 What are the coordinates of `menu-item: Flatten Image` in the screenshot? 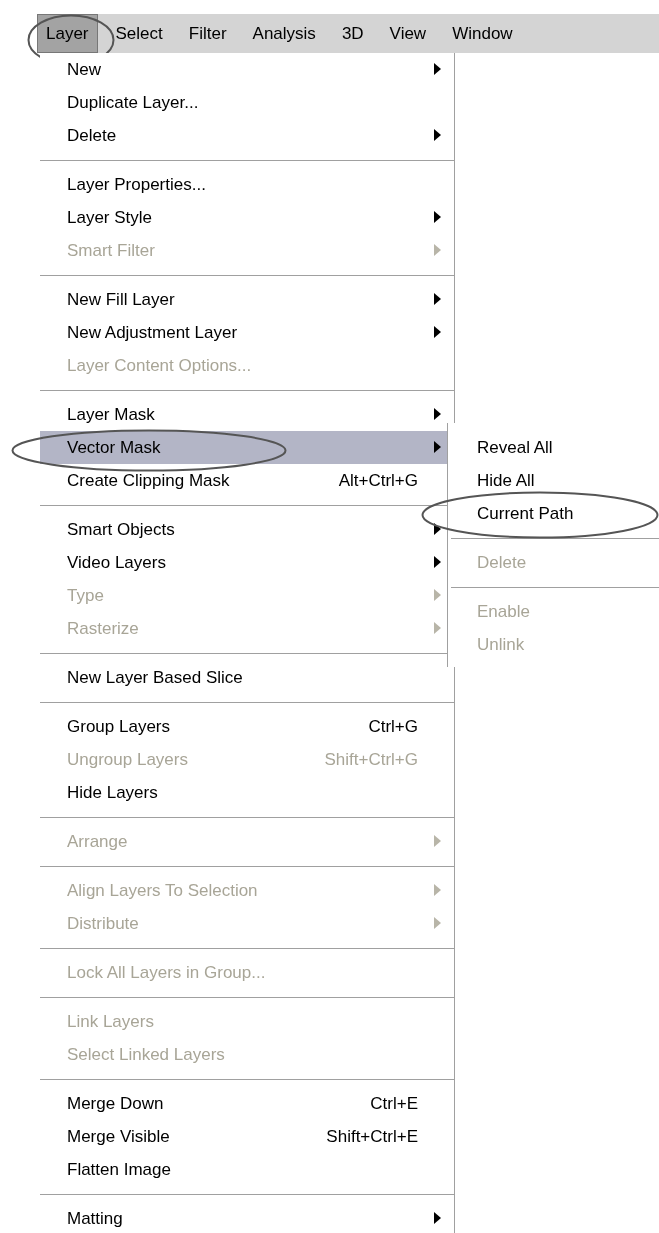 It's located at (247, 1169).